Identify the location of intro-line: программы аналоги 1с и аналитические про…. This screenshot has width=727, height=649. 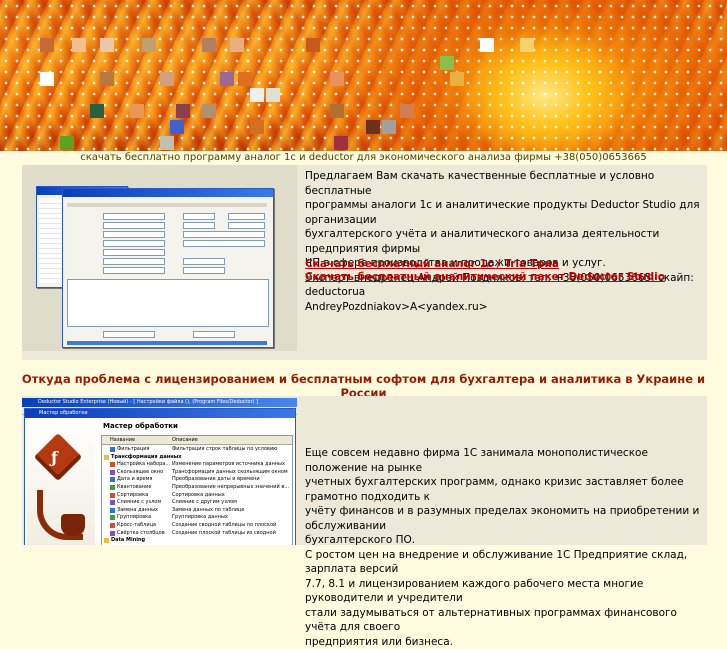
(505, 212).